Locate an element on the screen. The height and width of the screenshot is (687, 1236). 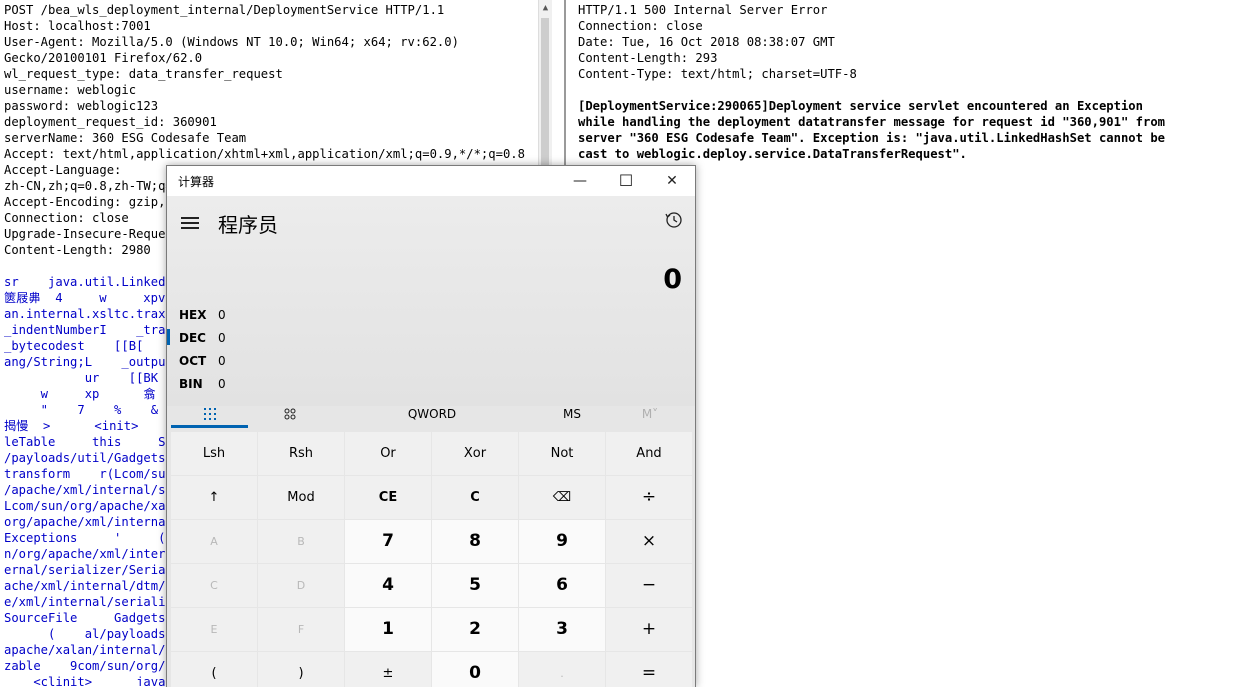
key-multiply: × is located at coordinates (649, 541).